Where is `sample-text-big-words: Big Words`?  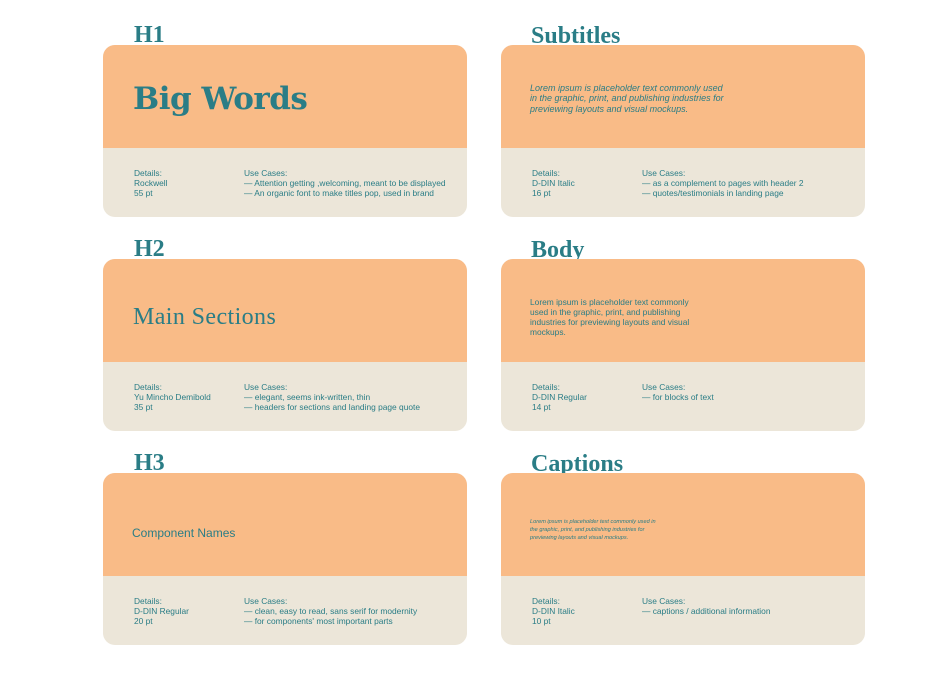 sample-text-big-words: Big Words is located at coordinates (220, 99).